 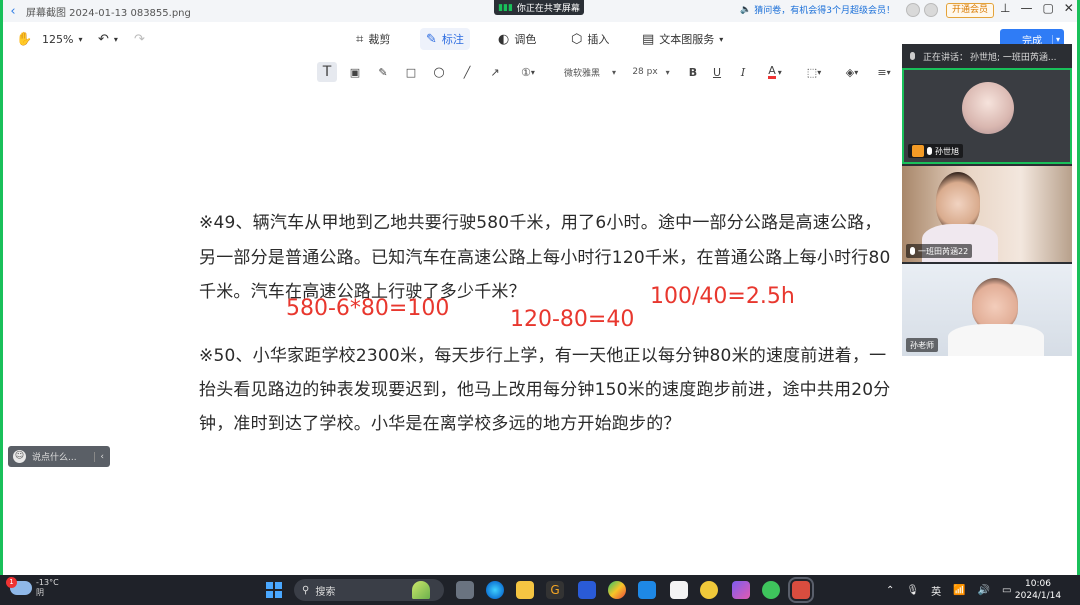 I want to click on annotation-3: 100/40=2.5h, so click(x=722, y=296).